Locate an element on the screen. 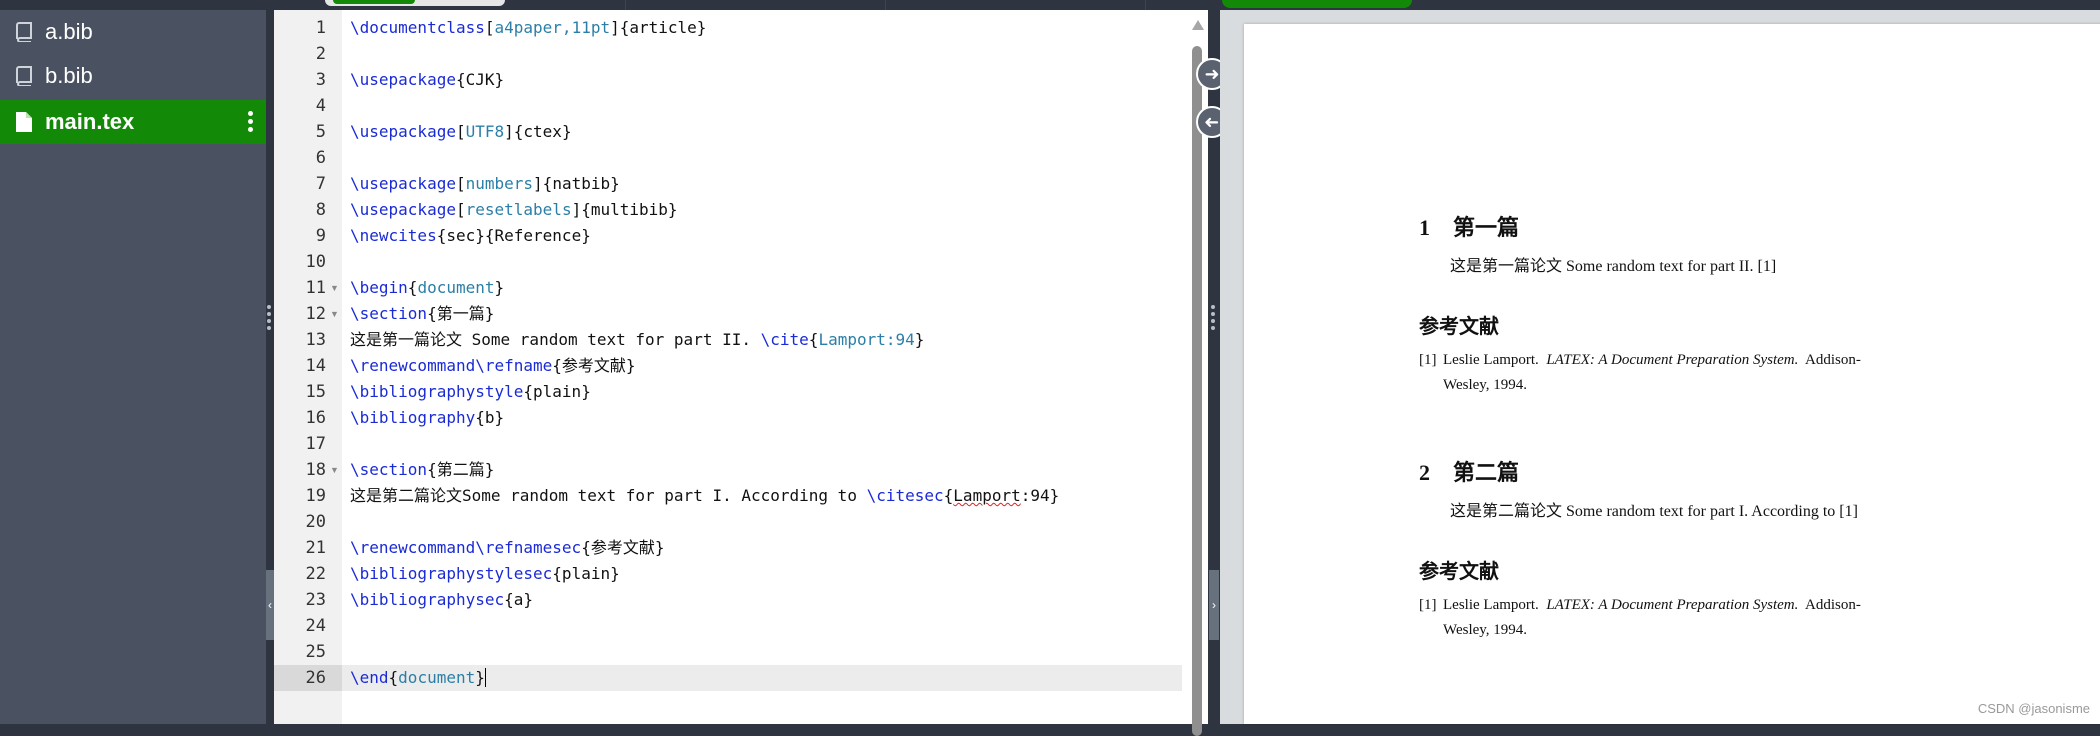  line-number: 13 is located at coordinates (315, 340).